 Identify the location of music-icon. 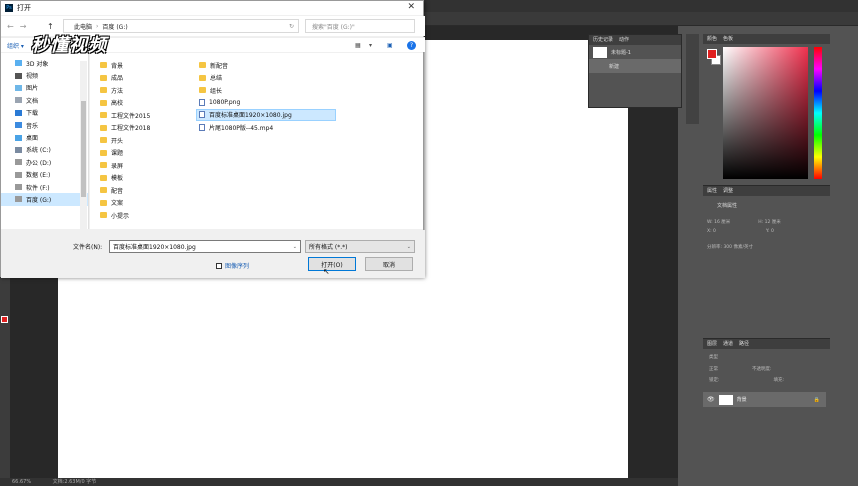
(18, 125).